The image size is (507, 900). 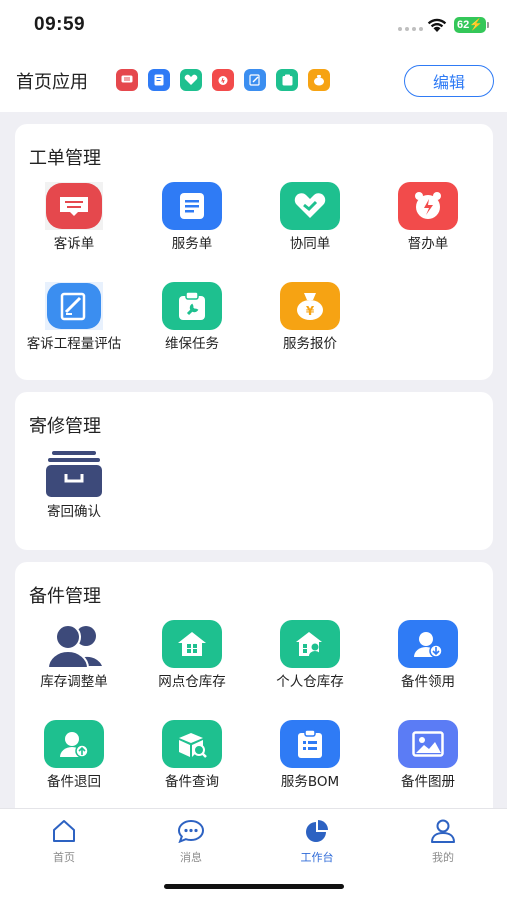 What do you see at coordinates (317, 831) in the screenshot?
I see `pie-chart-icon` at bounding box center [317, 831].